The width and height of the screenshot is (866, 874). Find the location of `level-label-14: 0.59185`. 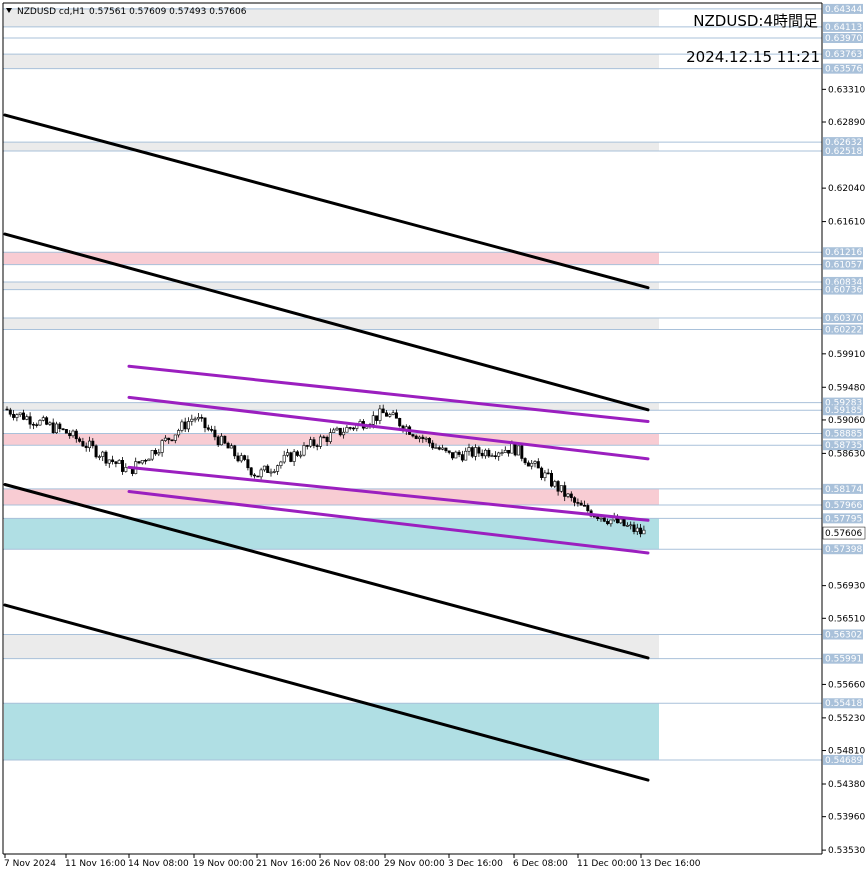

level-label-14: 0.59185 is located at coordinates (843, 411).